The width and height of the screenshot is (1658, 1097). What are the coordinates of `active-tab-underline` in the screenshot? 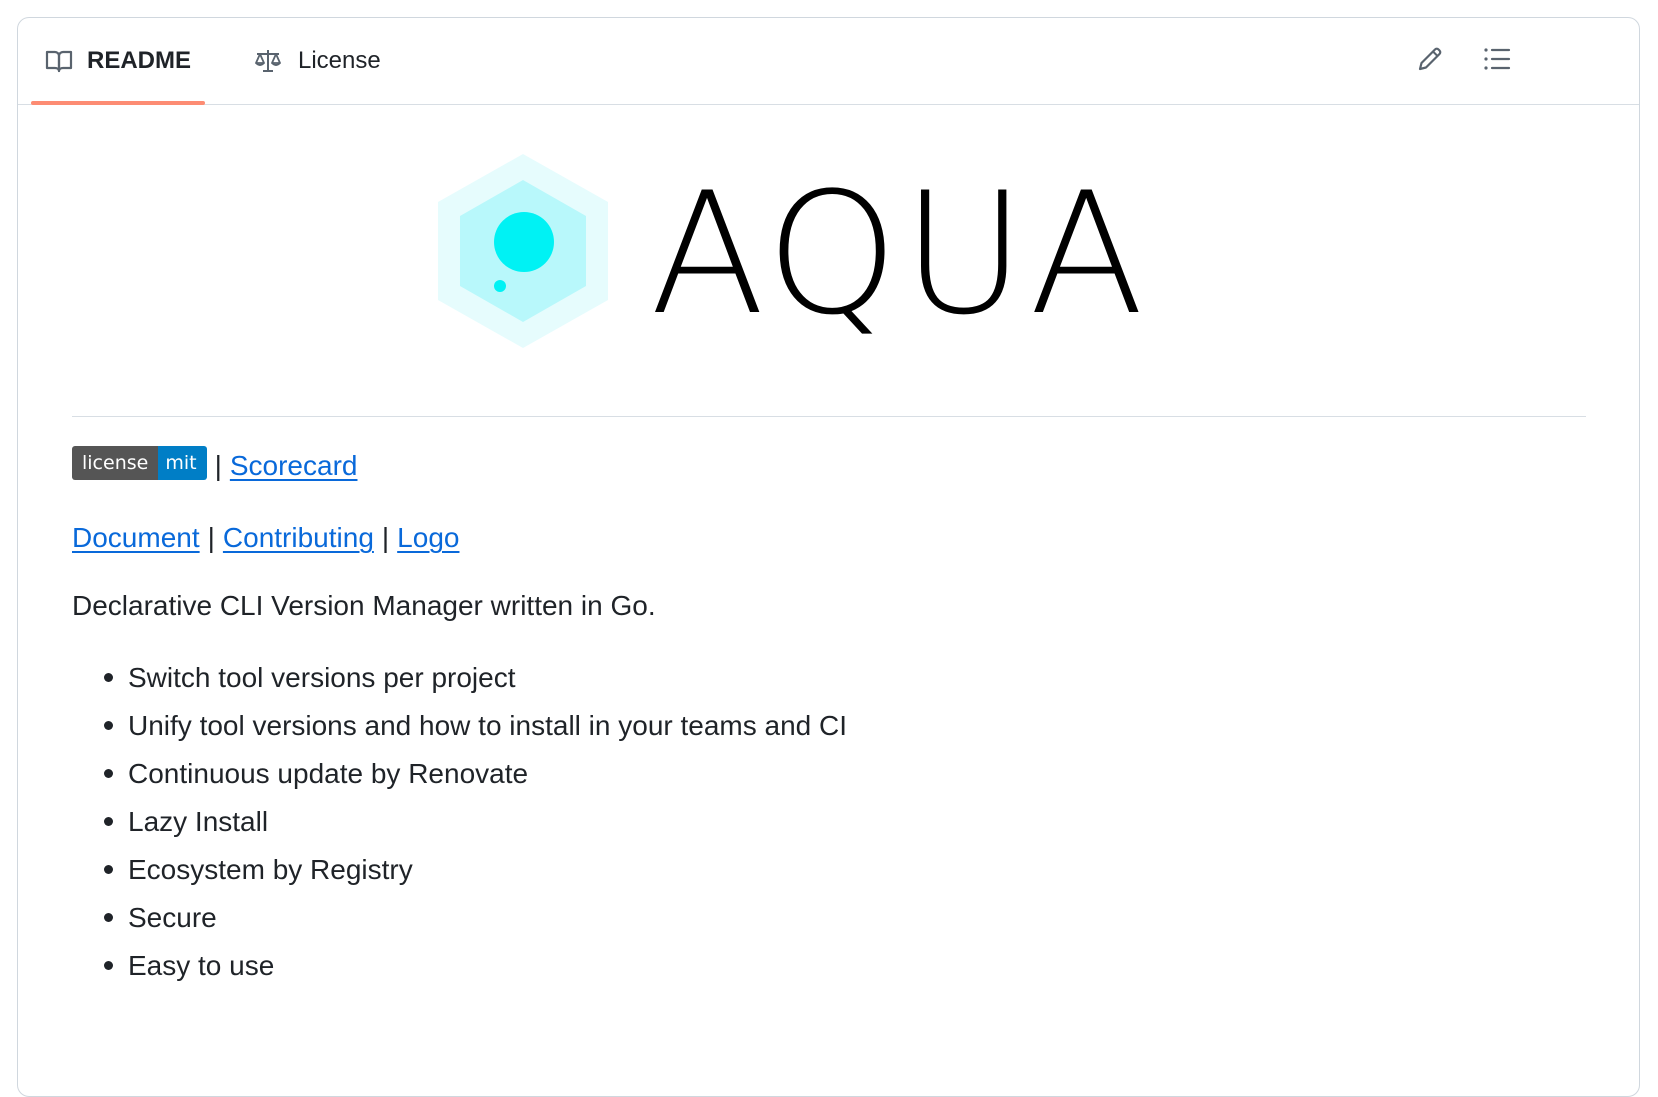 It's located at (118, 103).